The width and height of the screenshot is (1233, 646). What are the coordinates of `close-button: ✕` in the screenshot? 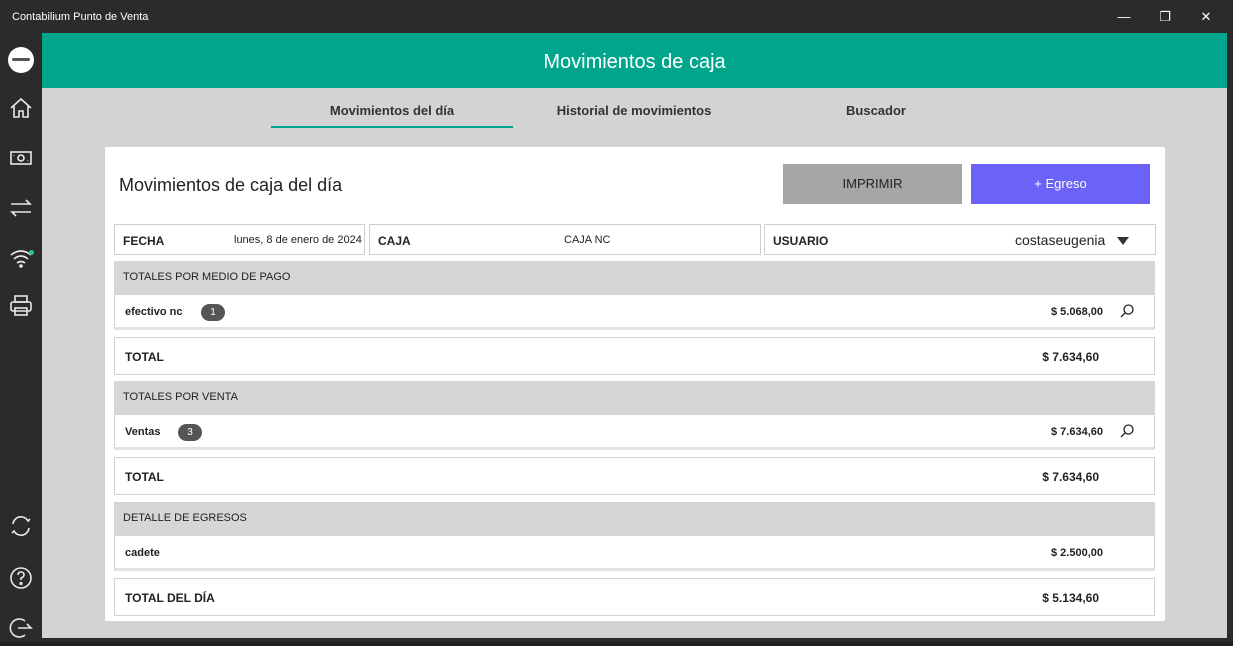 It's located at (1206, 17).